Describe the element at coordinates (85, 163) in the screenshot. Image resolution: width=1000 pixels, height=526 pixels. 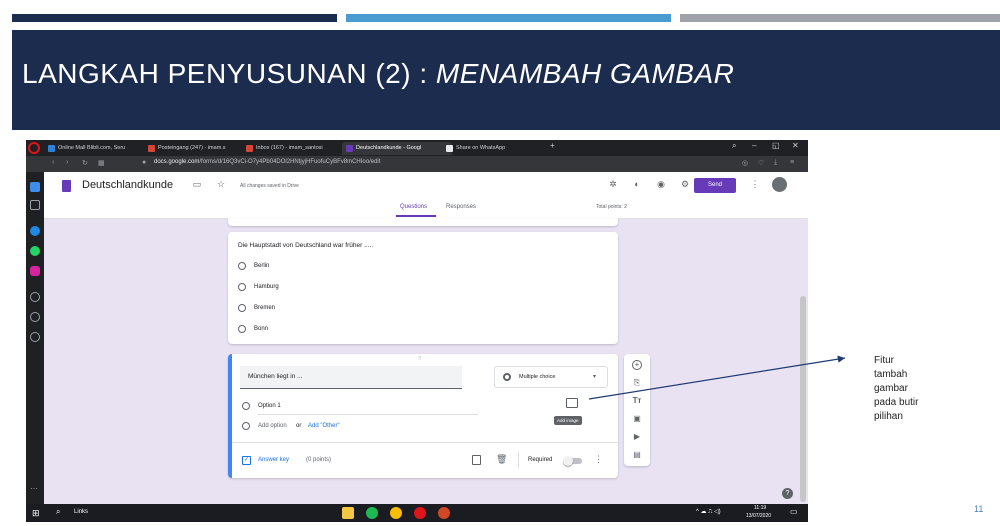
I see `reload-icon: ↻` at that location.